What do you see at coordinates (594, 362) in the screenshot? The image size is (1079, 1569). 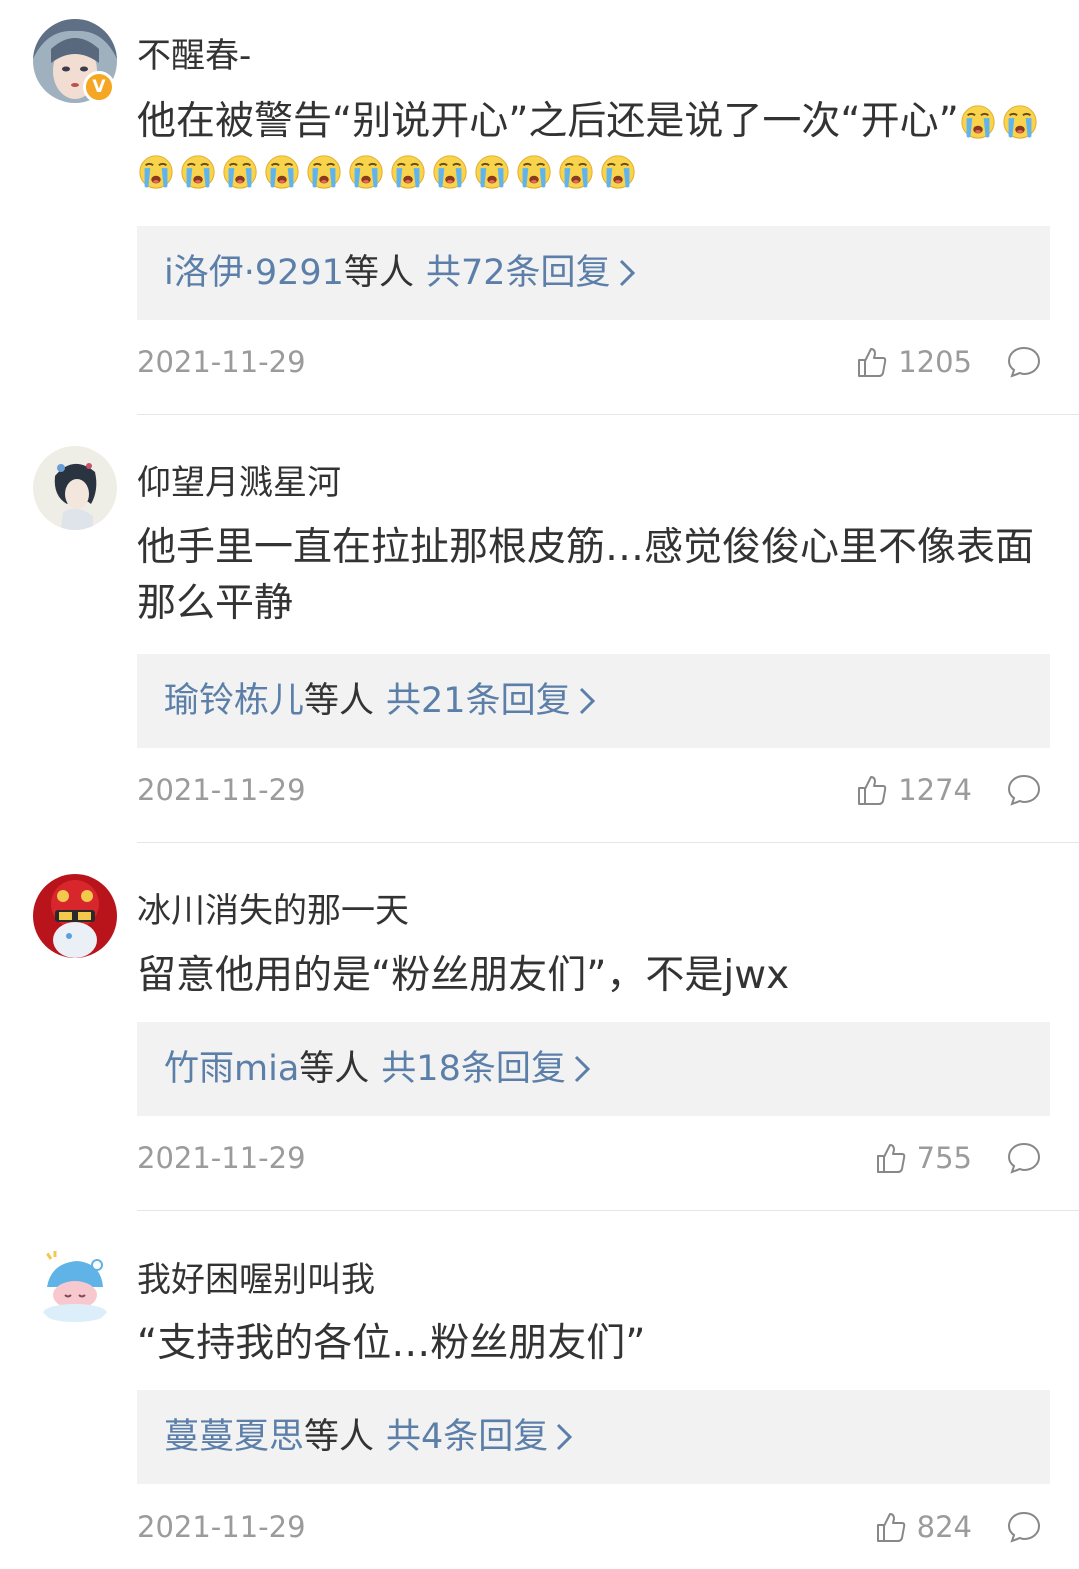 I see `comment-footer: 2021-11-29 1205` at bounding box center [594, 362].